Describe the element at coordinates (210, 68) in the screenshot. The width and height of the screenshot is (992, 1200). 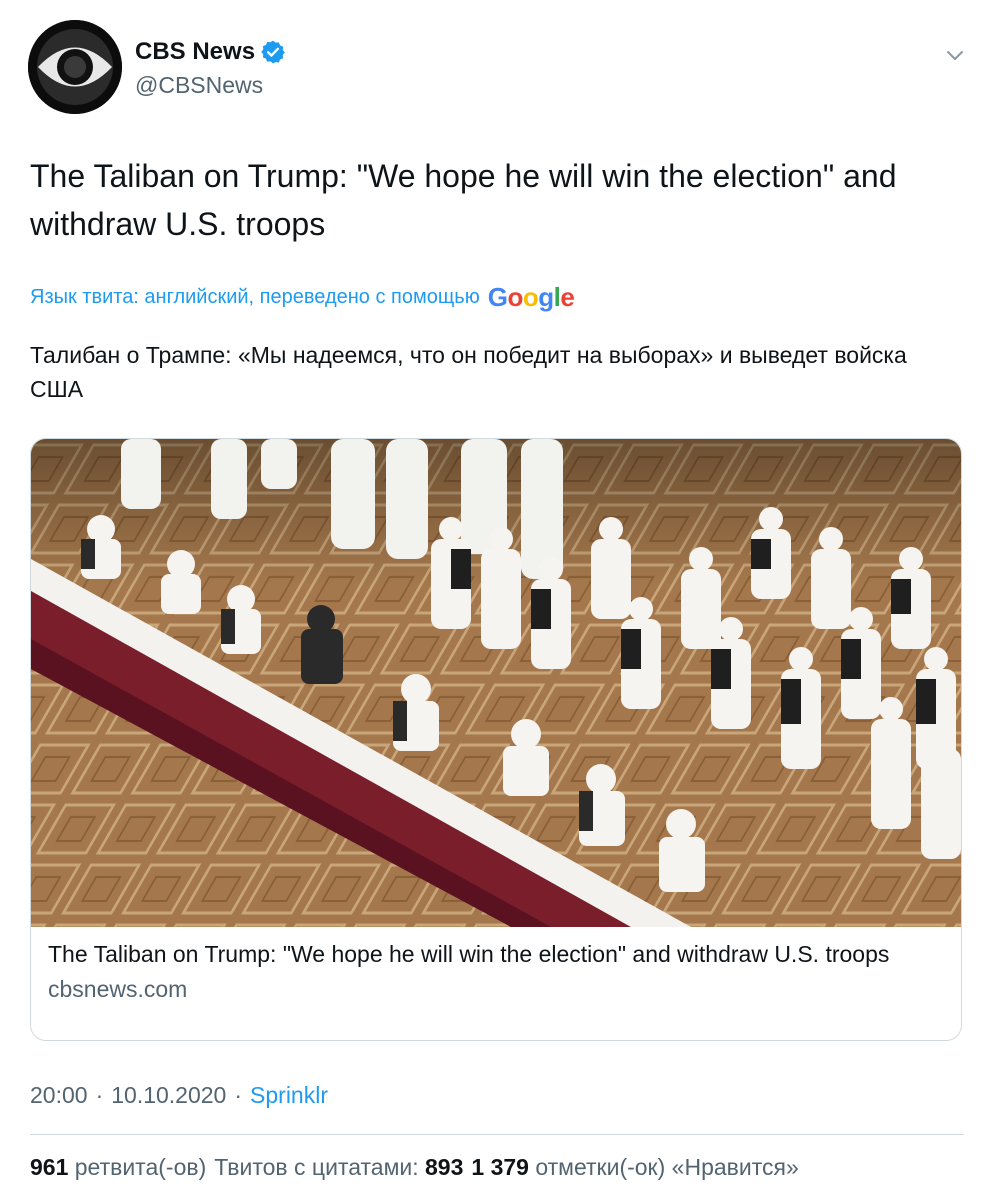
I see `author-info: CBS News @CBSNews` at that location.